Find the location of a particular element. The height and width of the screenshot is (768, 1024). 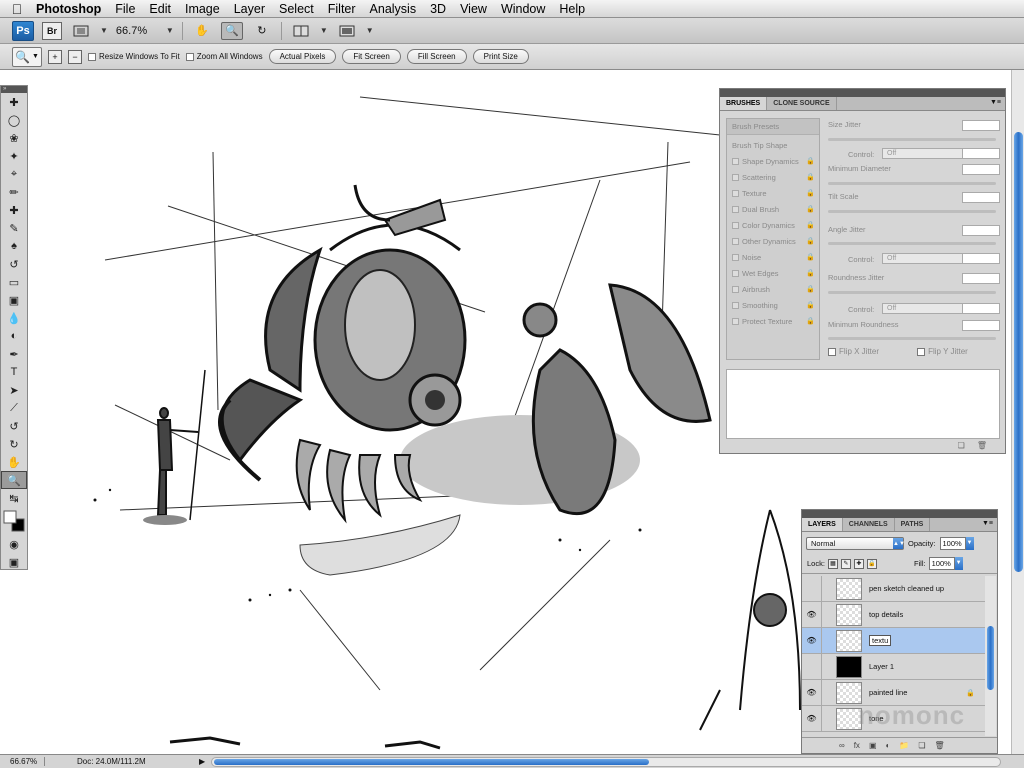

resize-windows-checkbox: Resize Windows To Fit is located at coordinates (134, 56).